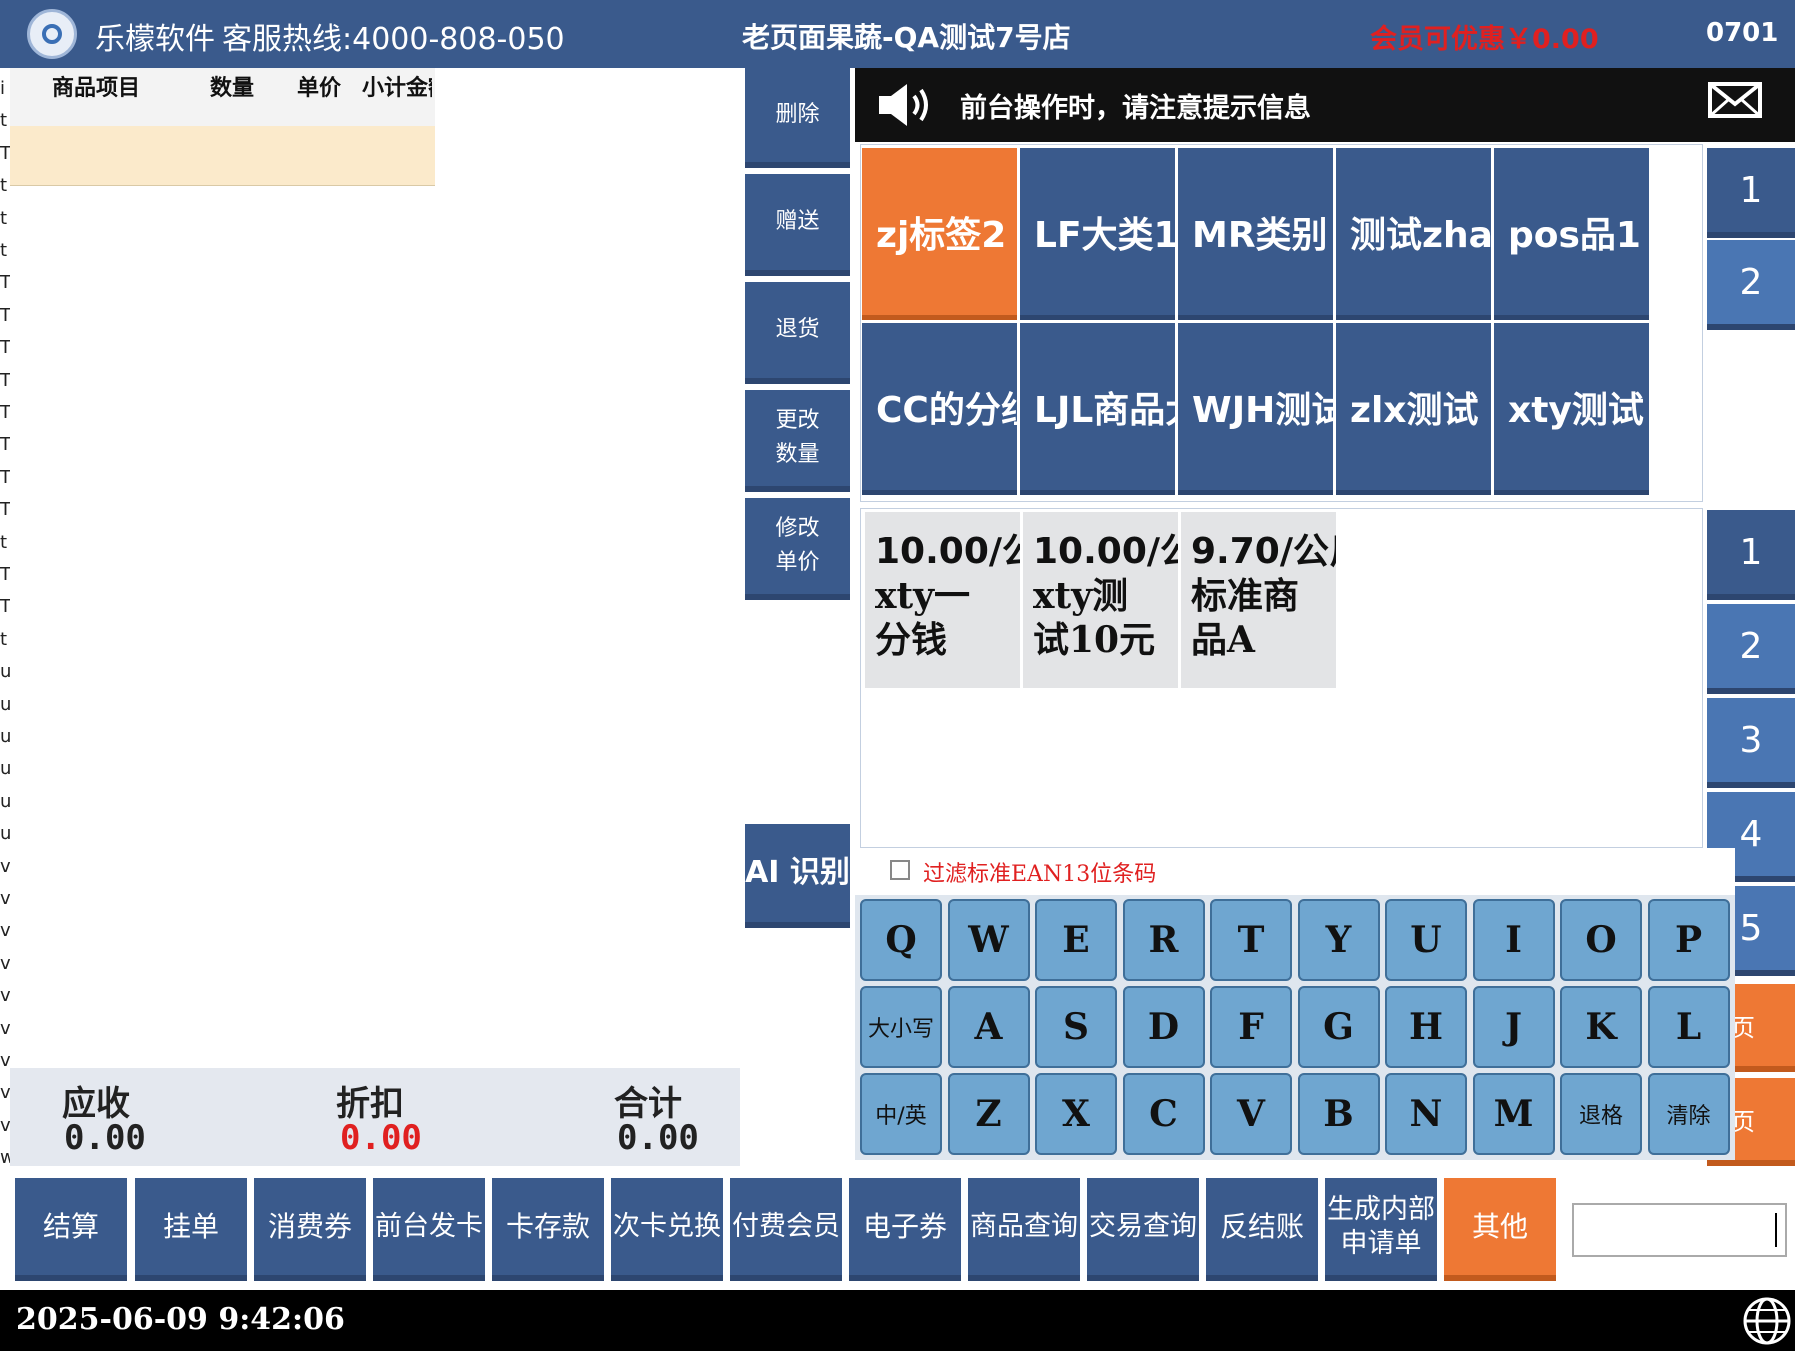  What do you see at coordinates (939, 409) in the screenshot?
I see `category-button: CC的分组` at bounding box center [939, 409].